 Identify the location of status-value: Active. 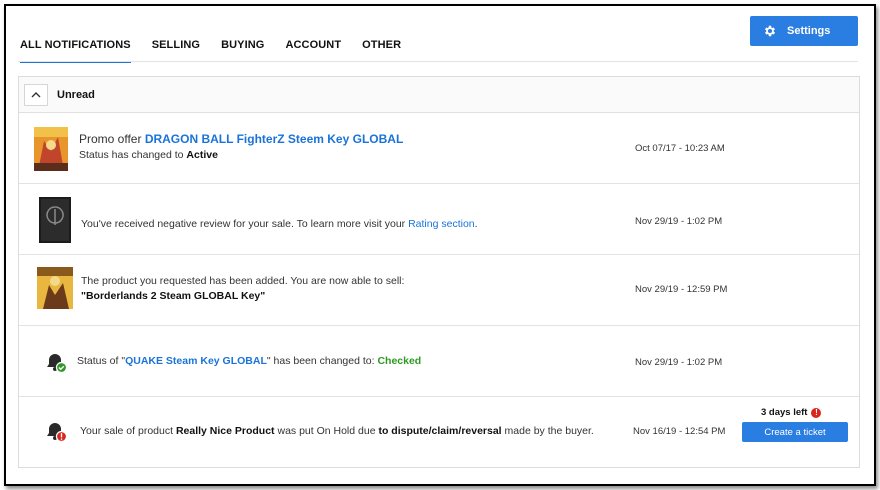
(202, 155).